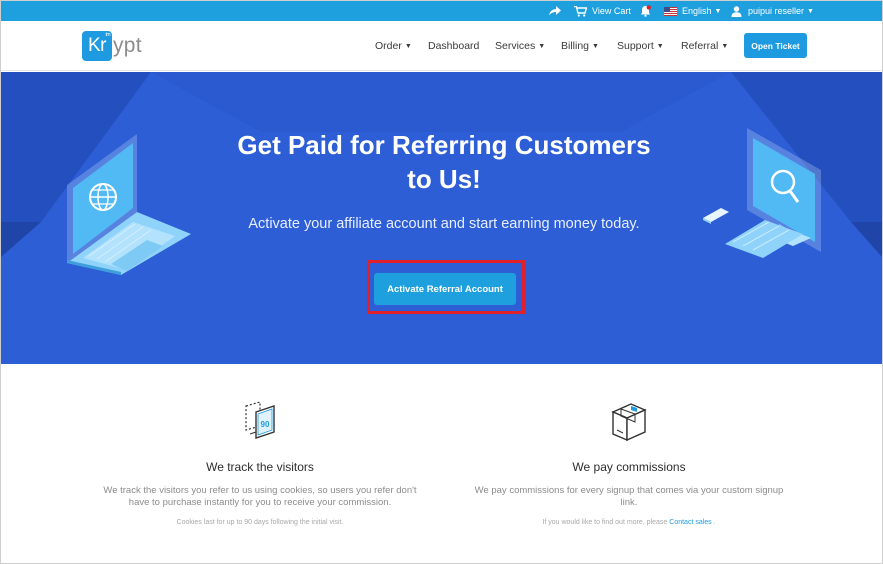  I want to click on nav-referral: Referral ▼, so click(704, 46).